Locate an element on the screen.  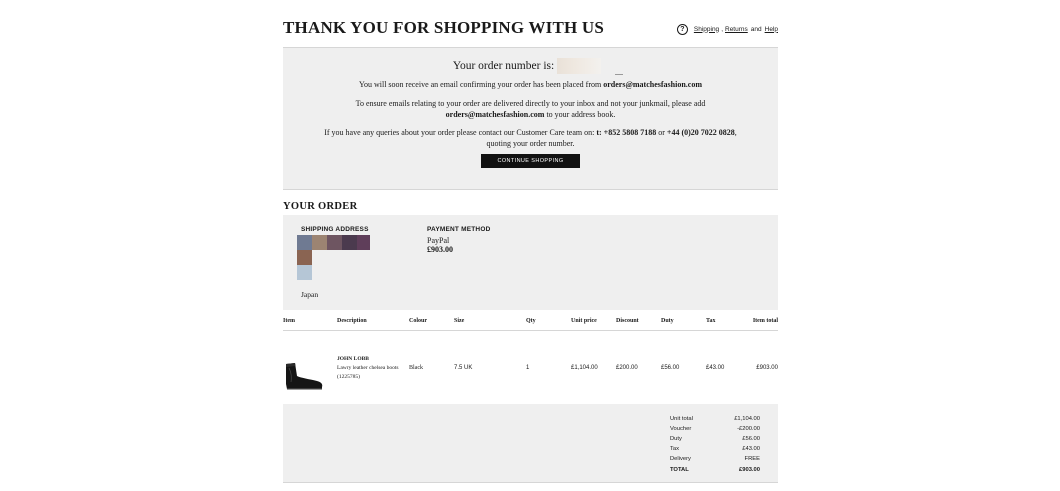
your-order-title: YOUR ORDER is located at coordinates (320, 206).